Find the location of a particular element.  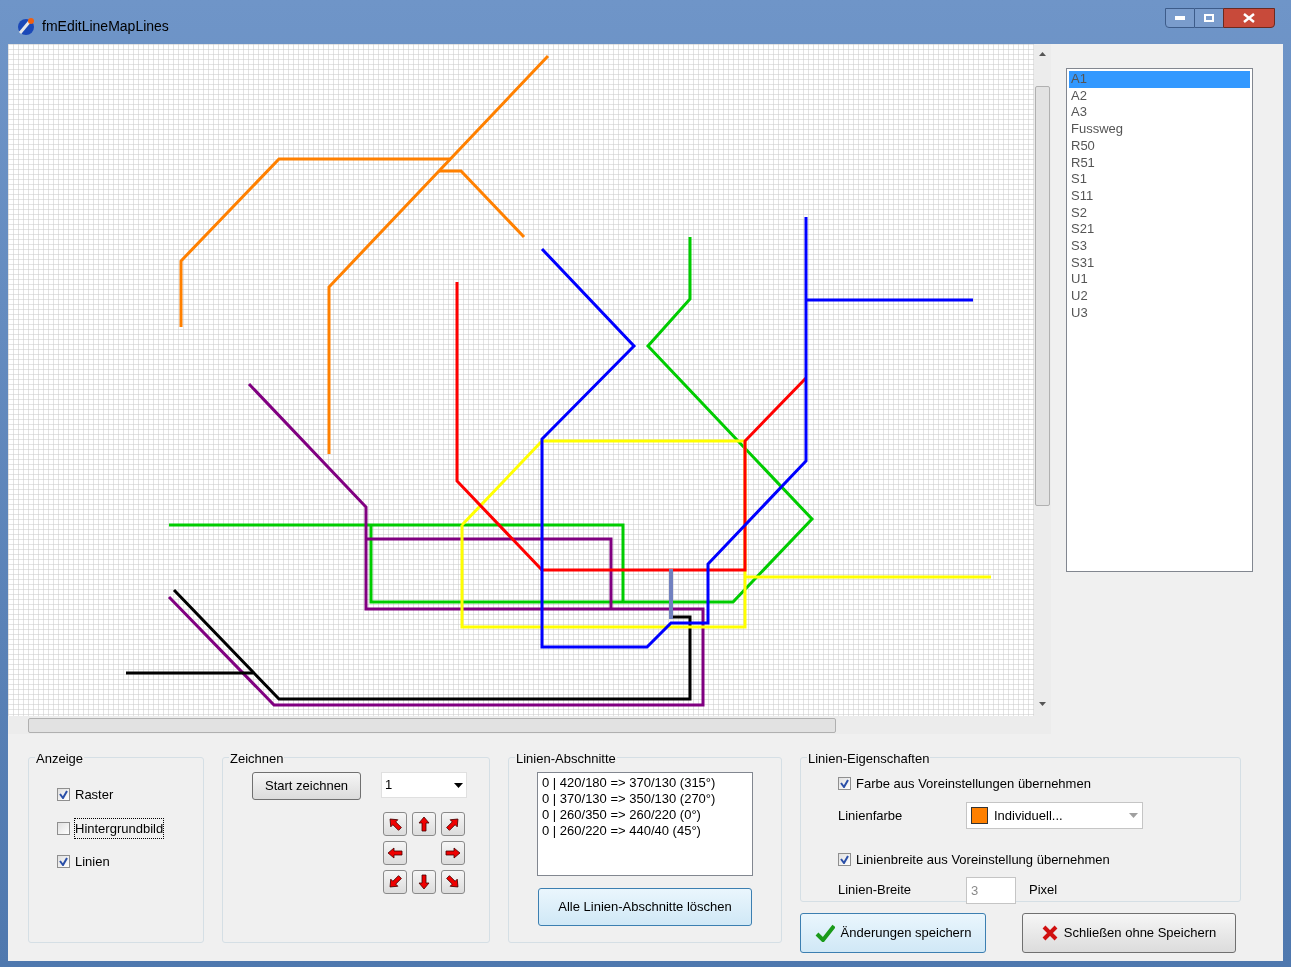

list-item: U2 is located at coordinates (1159, 296).